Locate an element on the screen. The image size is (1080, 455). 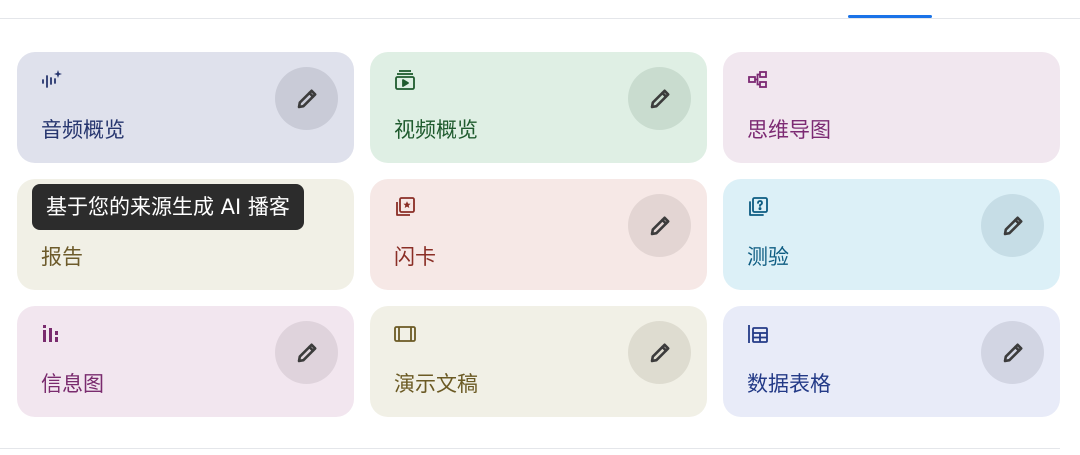
card-slides: 演示文稿 is located at coordinates (538, 361).